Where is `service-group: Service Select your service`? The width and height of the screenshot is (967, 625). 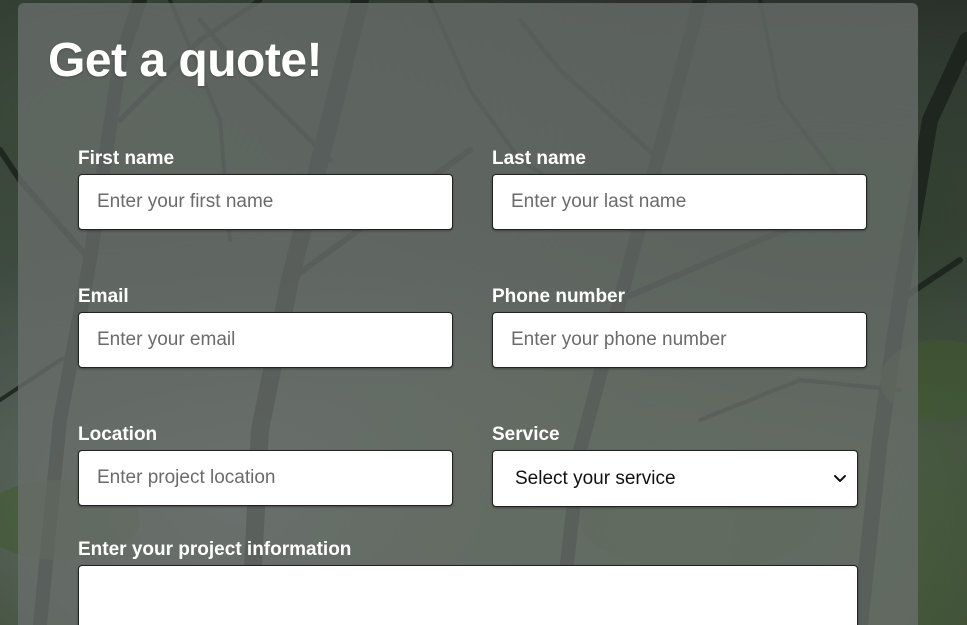 service-group: Service Select your service is located at coordinates (675, 465).